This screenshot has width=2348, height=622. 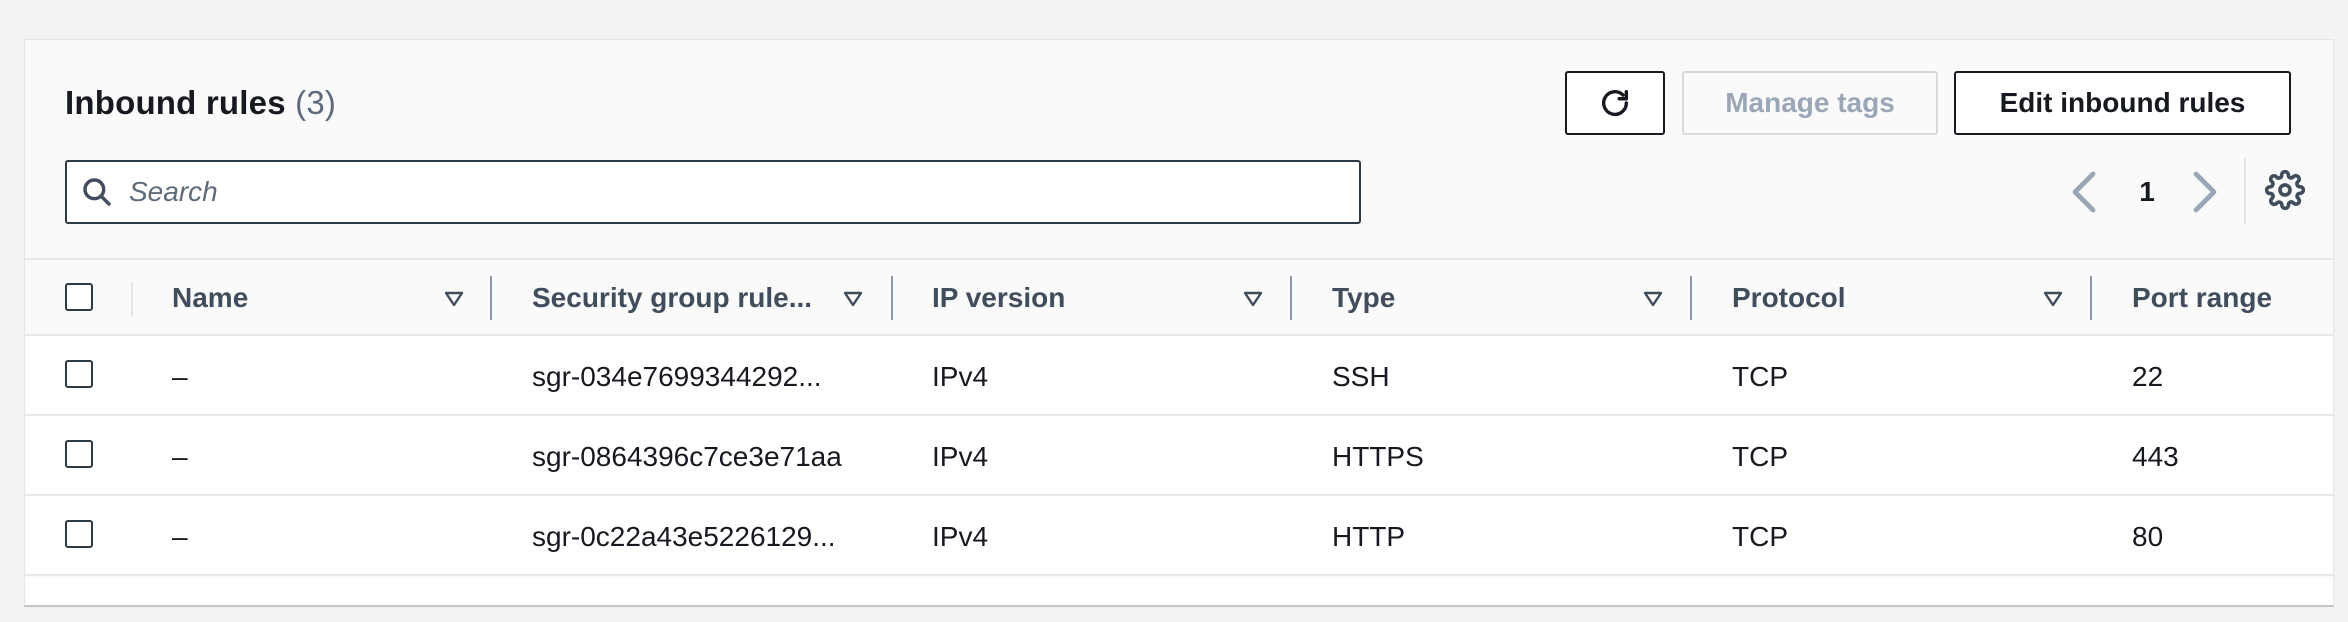 I want to click on panel-title: Inbound rules (3), so click(x=200, y=103).